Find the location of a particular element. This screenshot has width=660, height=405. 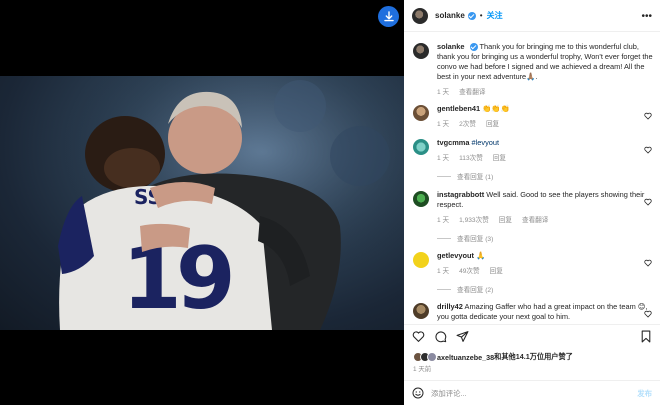

commenter-username: instagrabbott is located at coordinates (460, 194).